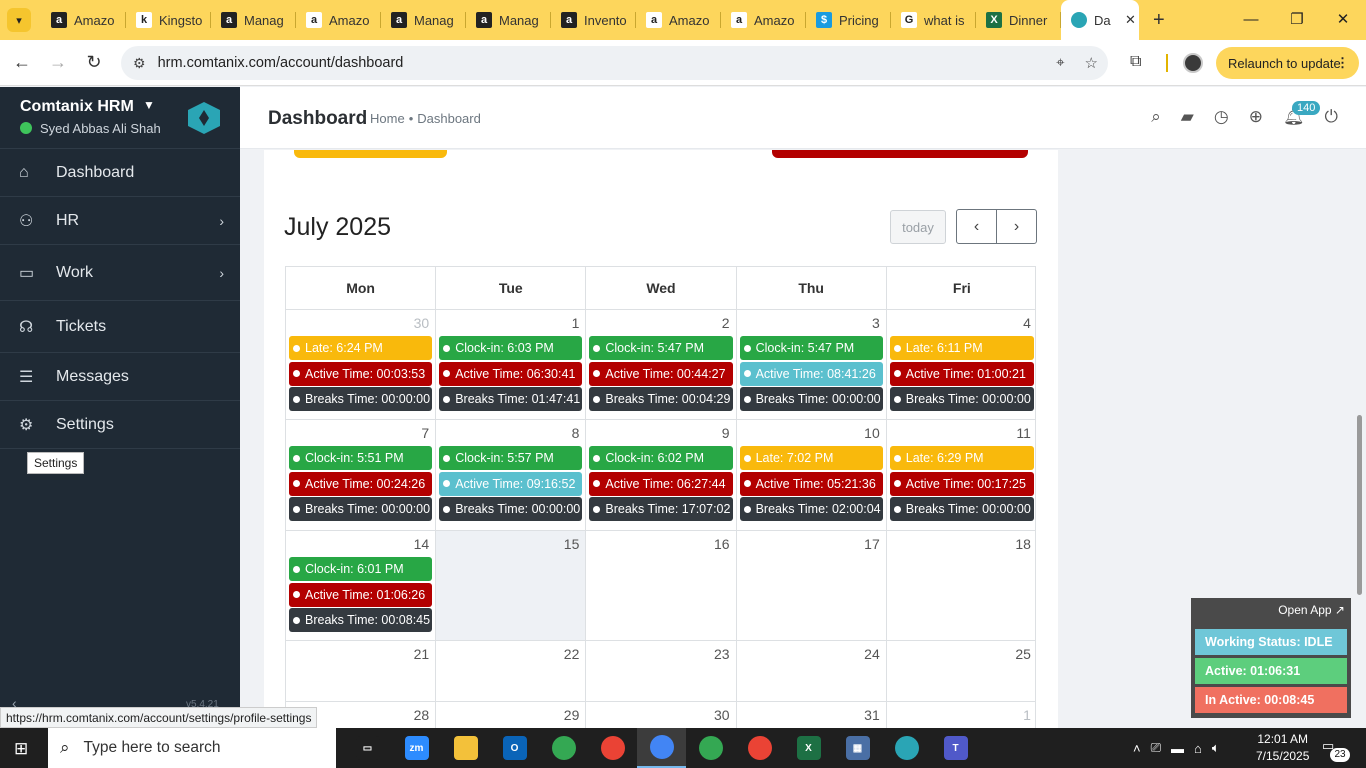  Describe the element at coordinates (962, 671) in the screenshot. I see `calendar-day-cell: 25` at that location.